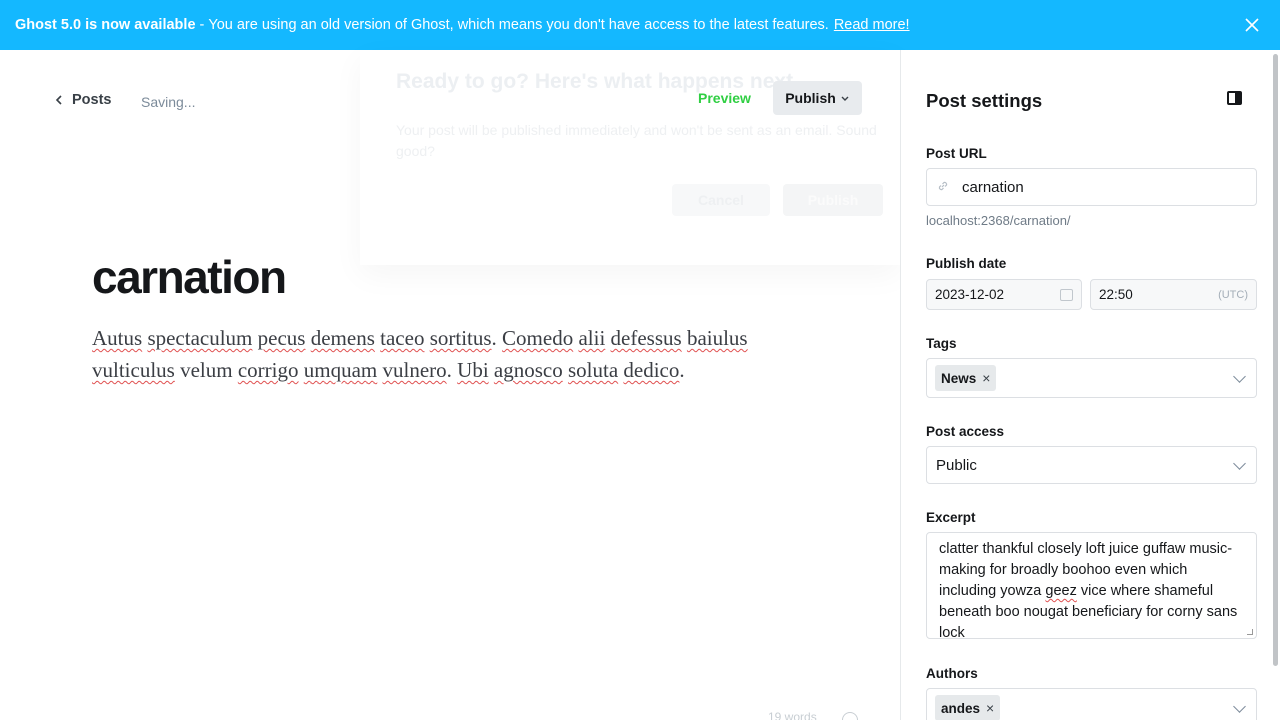 This screenshot has width=1280, height=720. What do you see at coordinates (956, 153) in the screenshot?
I see `post-url-label: Post URL` at bounding box center [956, 153].